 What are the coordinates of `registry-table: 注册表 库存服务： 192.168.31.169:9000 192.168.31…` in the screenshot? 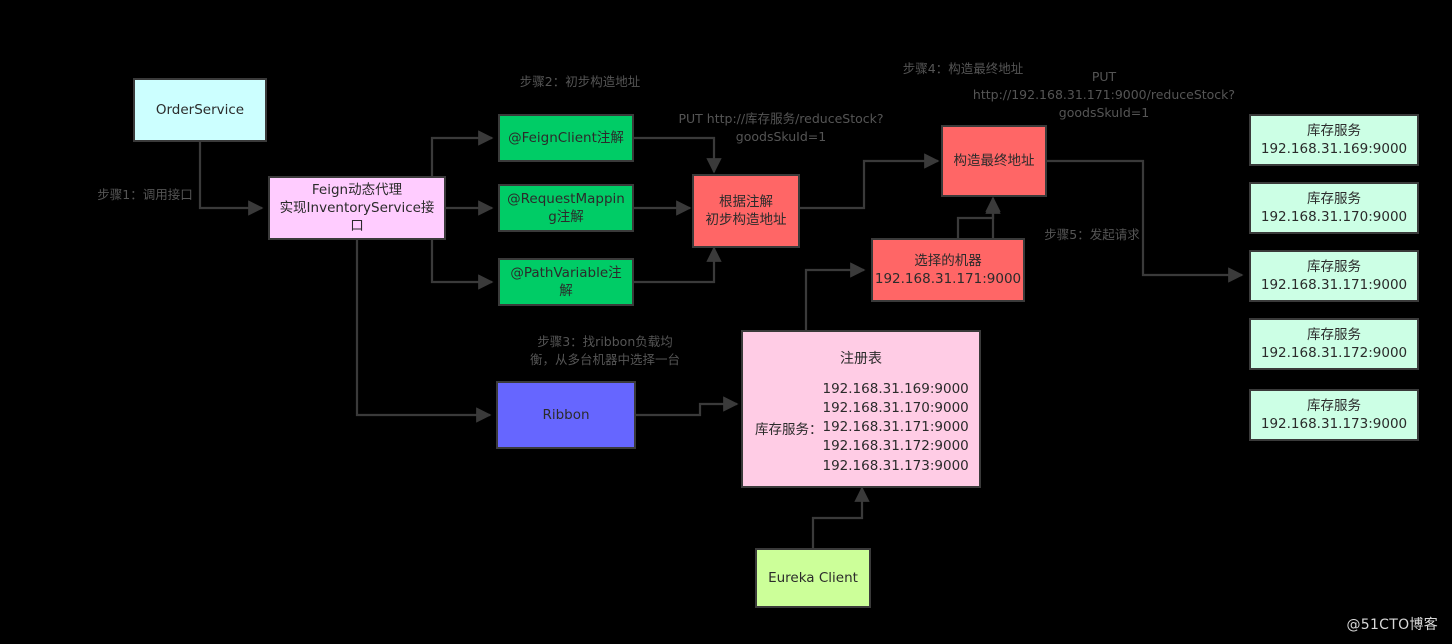 It's located at (861, 409).